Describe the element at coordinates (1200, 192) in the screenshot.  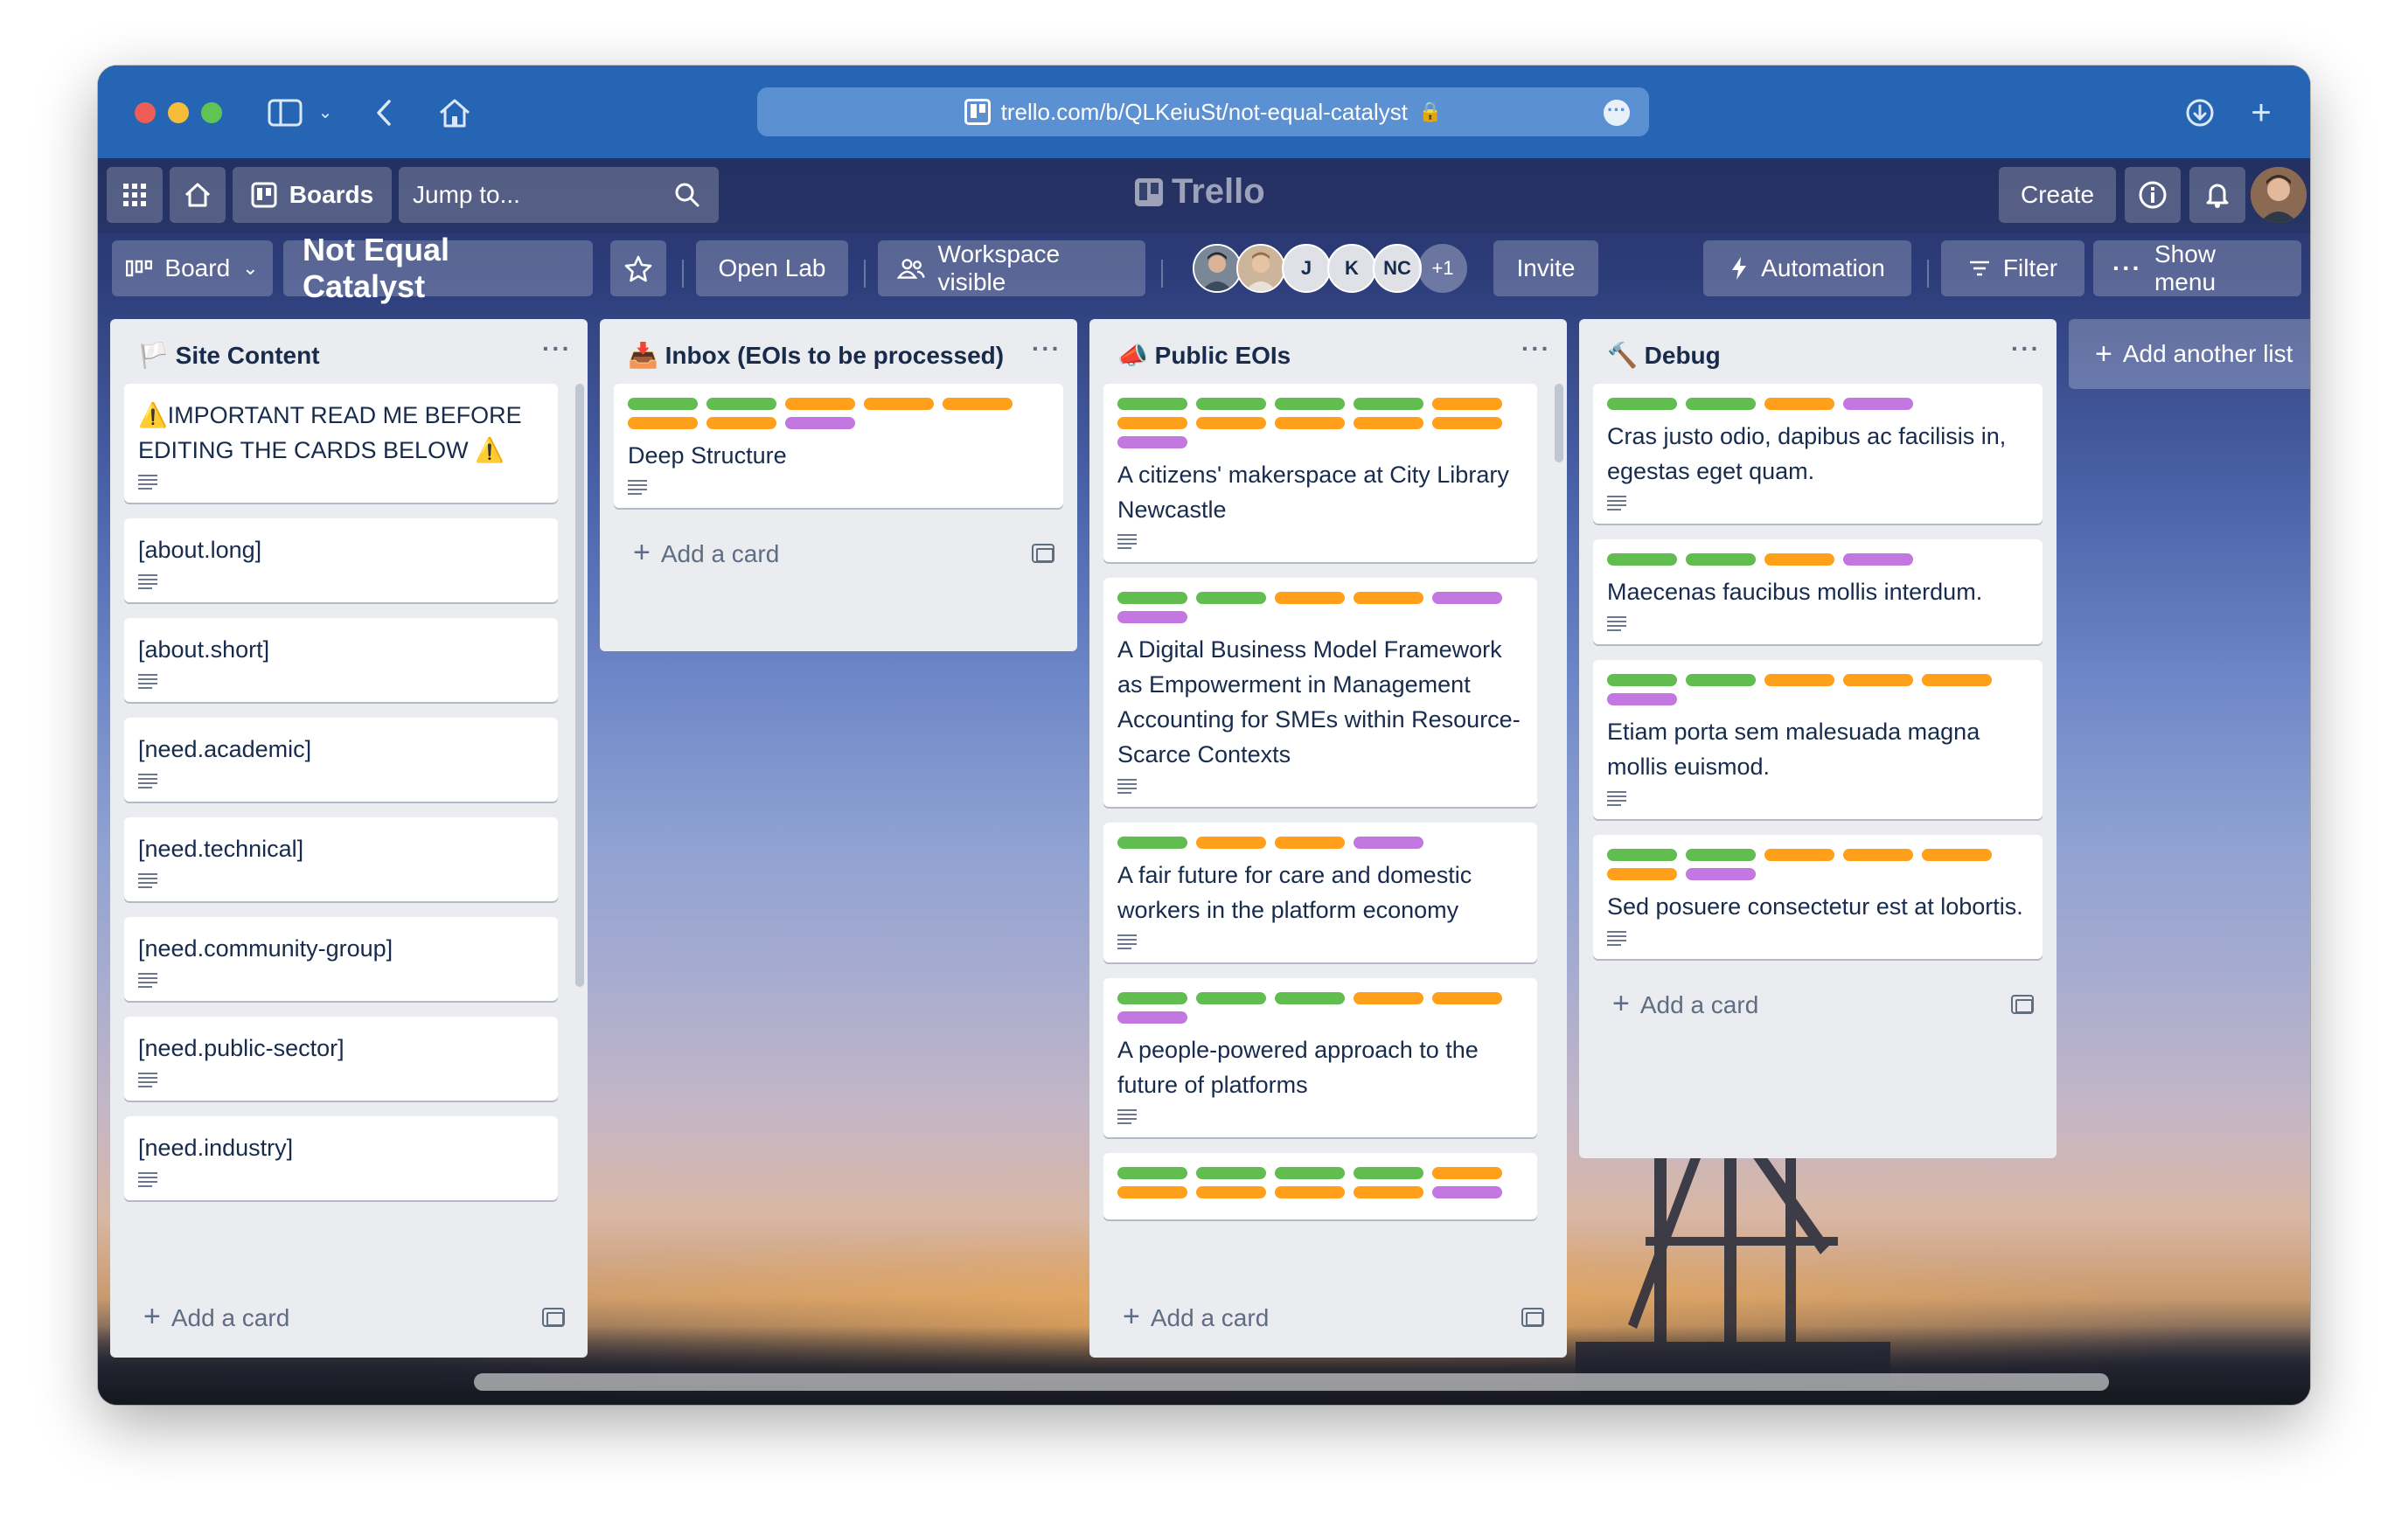
I see `trello-logo: Trello` at that location.